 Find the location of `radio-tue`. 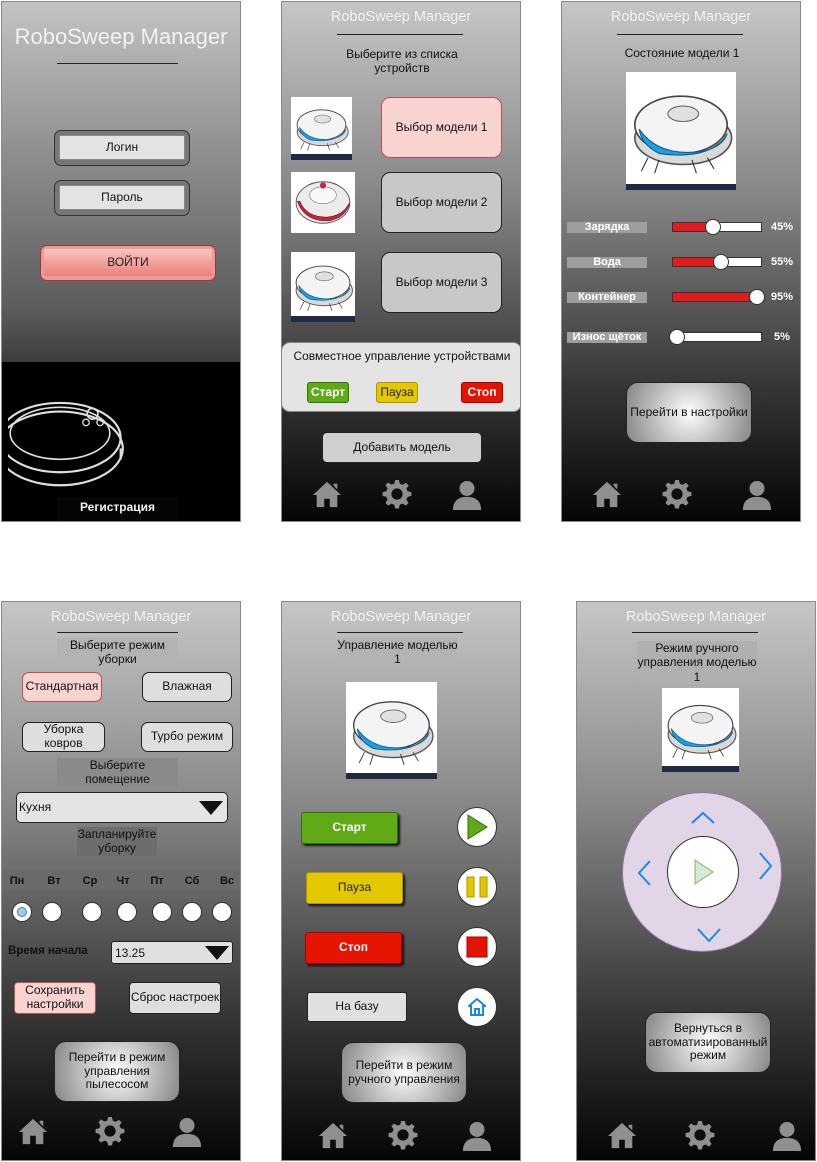

radio-tue is located at coordinates (52, 912).